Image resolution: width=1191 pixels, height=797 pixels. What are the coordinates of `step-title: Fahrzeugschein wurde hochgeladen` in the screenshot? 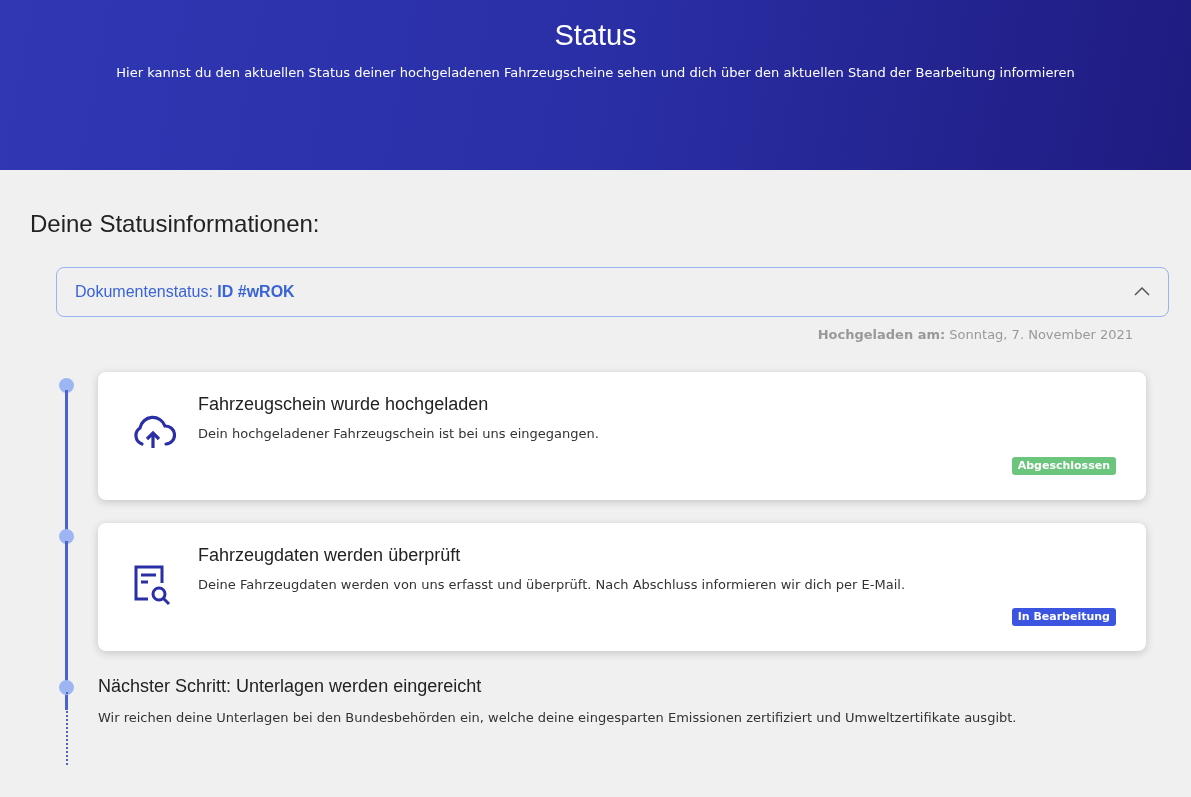 It's located at (344, 405).